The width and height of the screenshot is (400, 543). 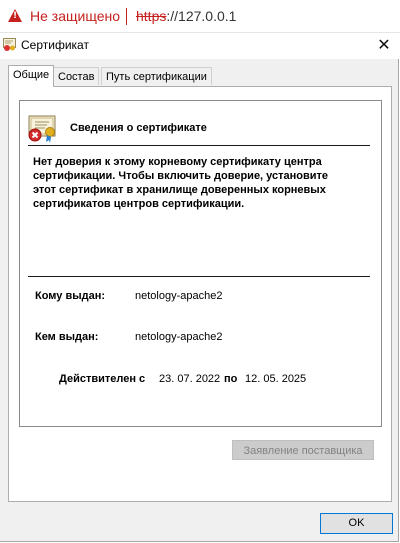 What do you see at coordinates (303, 450) in the screenshot?
I see `issuer-statement-button: Заявление поставщика` at bounding box center [303, 450].